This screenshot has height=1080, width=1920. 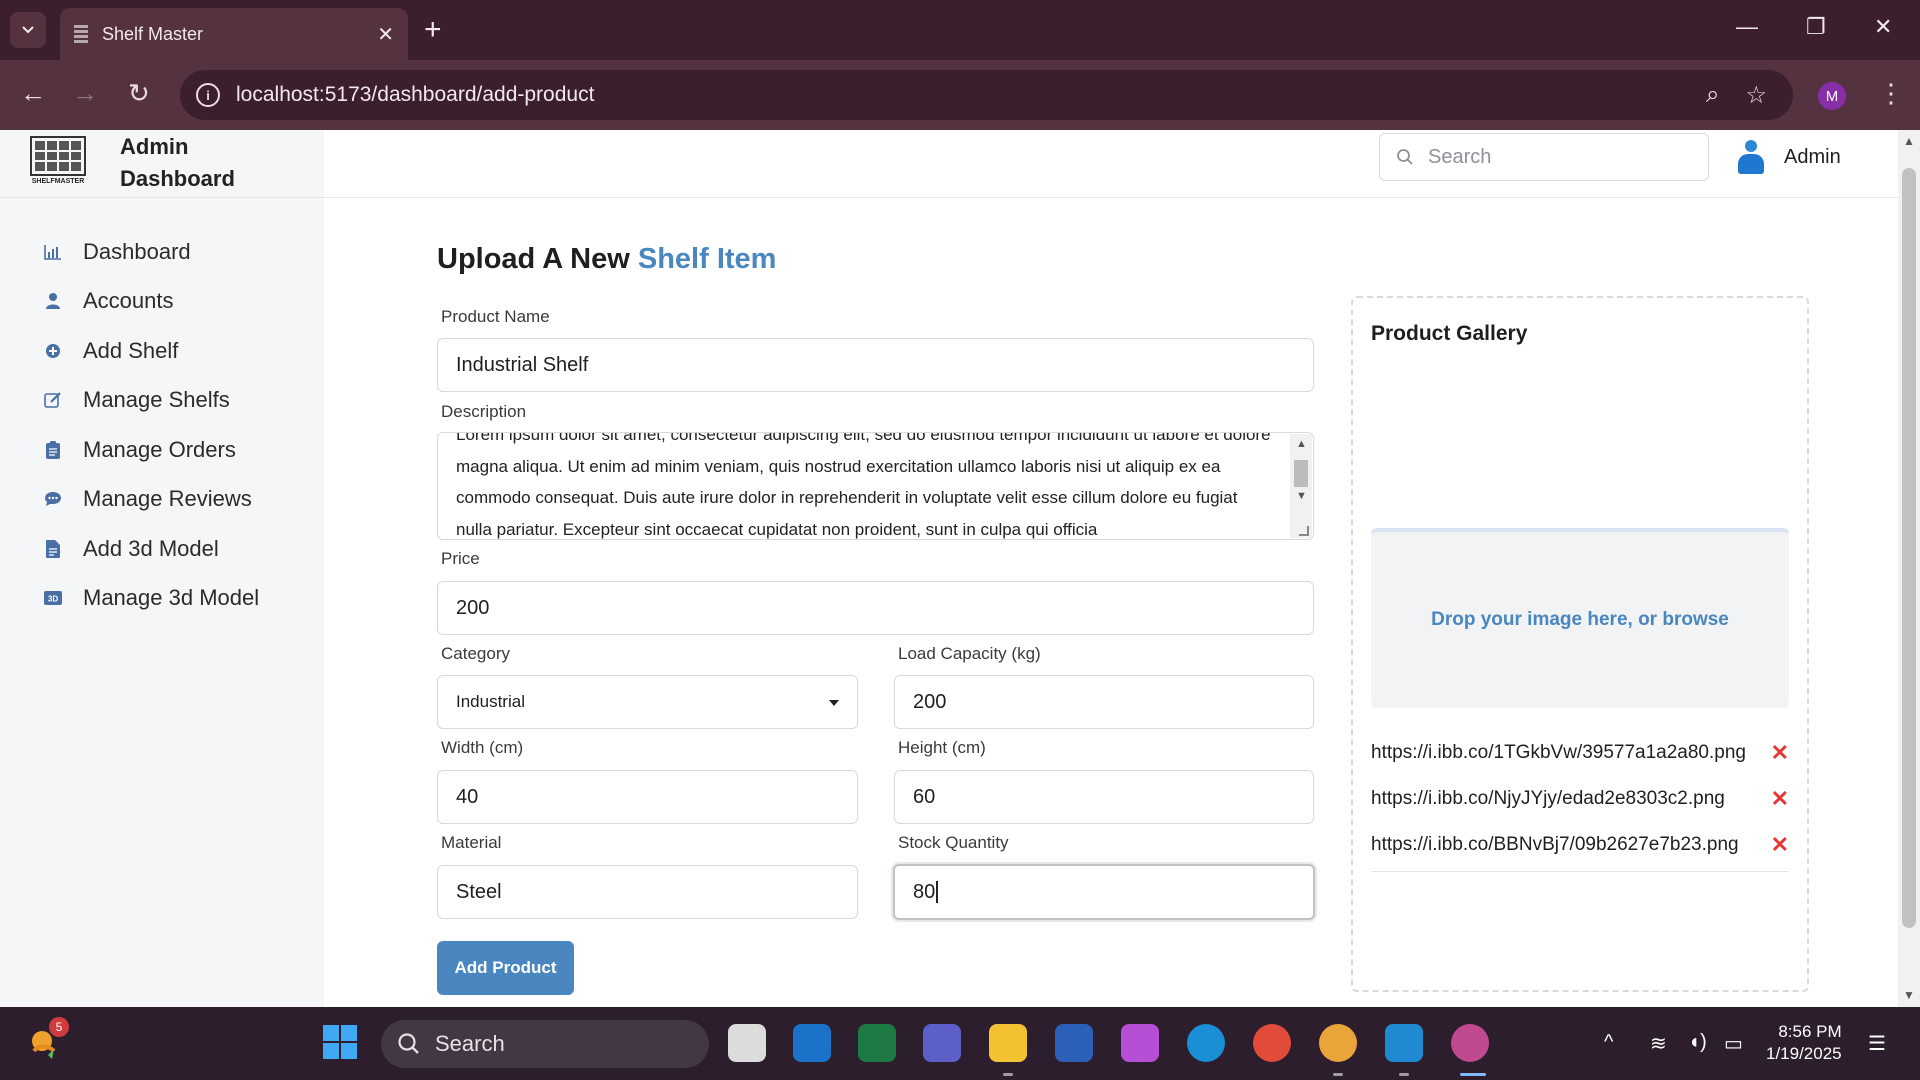 What do you see at coordinates (1883, 27) in the screenshot?
I see `close-window-button: ✕` at bounding box center [1883, 27].